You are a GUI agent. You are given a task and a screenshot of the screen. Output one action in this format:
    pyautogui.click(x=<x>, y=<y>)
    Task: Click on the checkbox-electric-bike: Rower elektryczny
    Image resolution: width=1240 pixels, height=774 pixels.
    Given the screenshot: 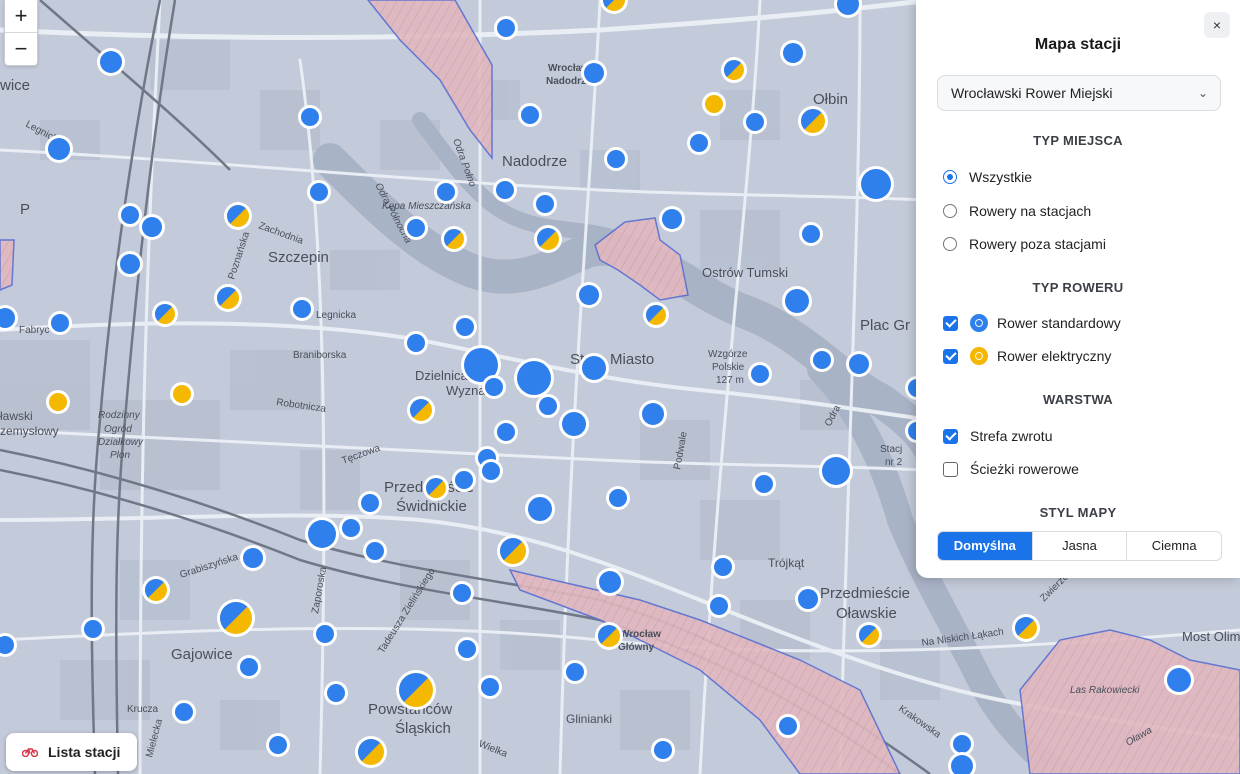 What is the action you would take?
    pyautogui.click(x=1027, y=356)
    